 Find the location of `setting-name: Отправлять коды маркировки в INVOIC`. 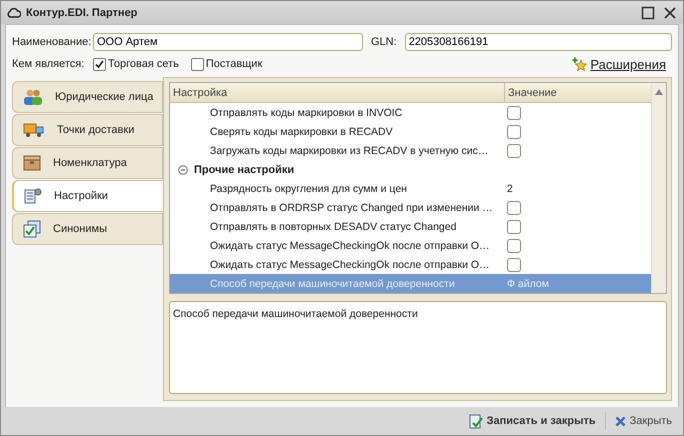

setting-name: Отправлять коды маркировки в INVOIC is located at coordinates (306, 112).